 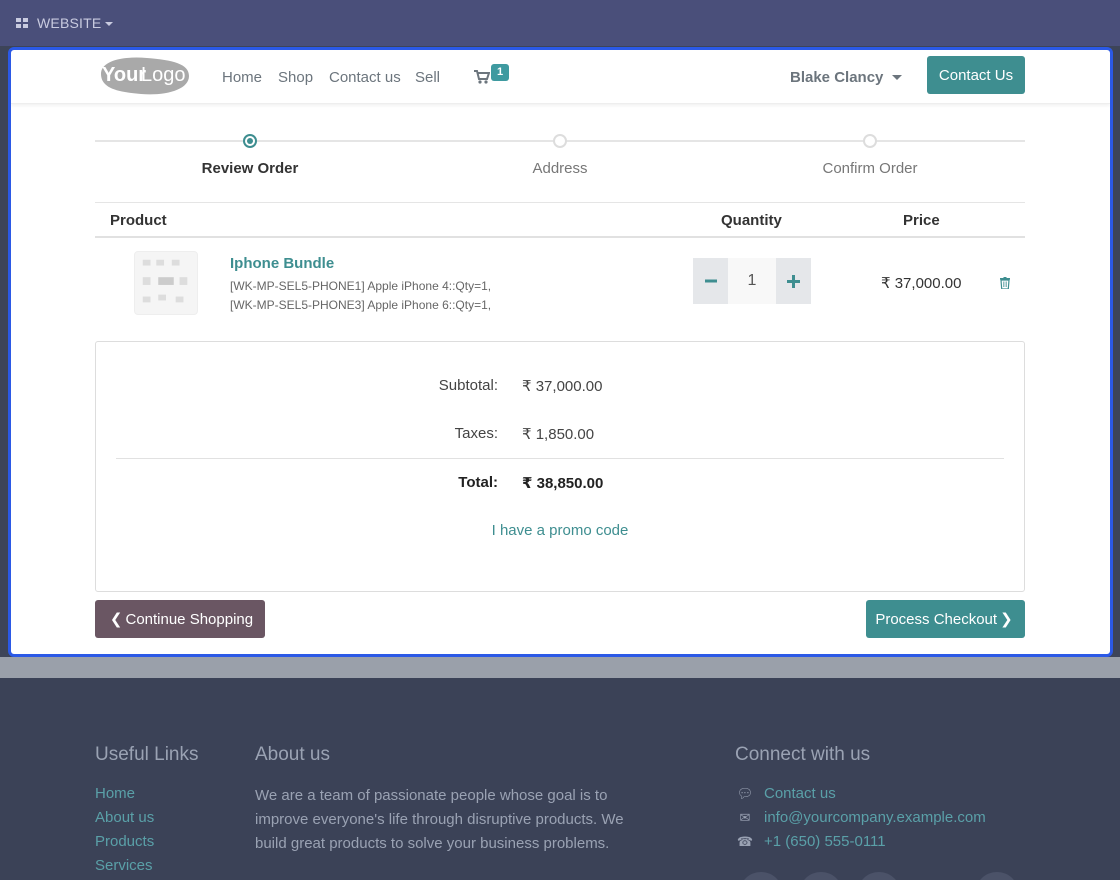 I want to click on footer-contact-item: 💬︎ Contact us, so click(x=785, y=793).